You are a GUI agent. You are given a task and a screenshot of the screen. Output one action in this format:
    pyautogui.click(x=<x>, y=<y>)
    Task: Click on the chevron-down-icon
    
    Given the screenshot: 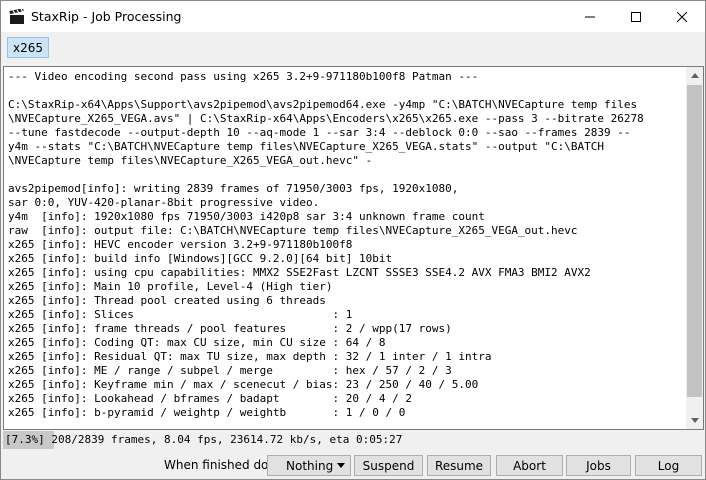 What is the action you would take?
    pyautogui.click(x=341, y=465)
    